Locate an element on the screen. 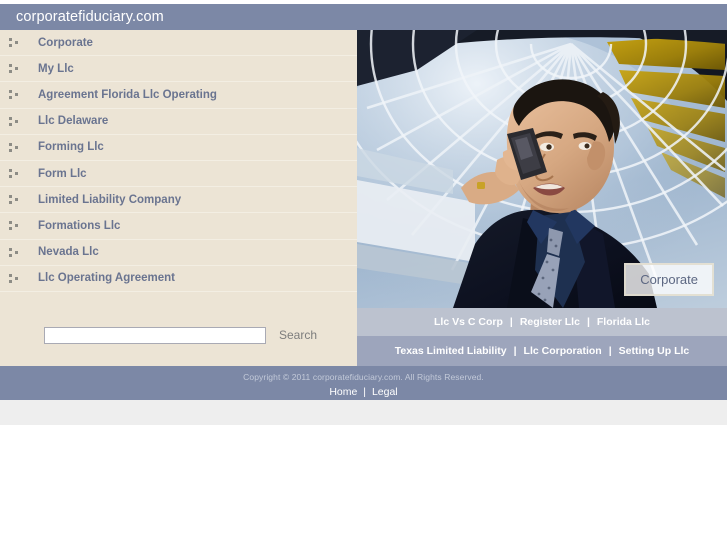 This screenshot has width=727, height=545. sidebar-item-formations-llc: Formations Llc is located at coordinates (178, 226).